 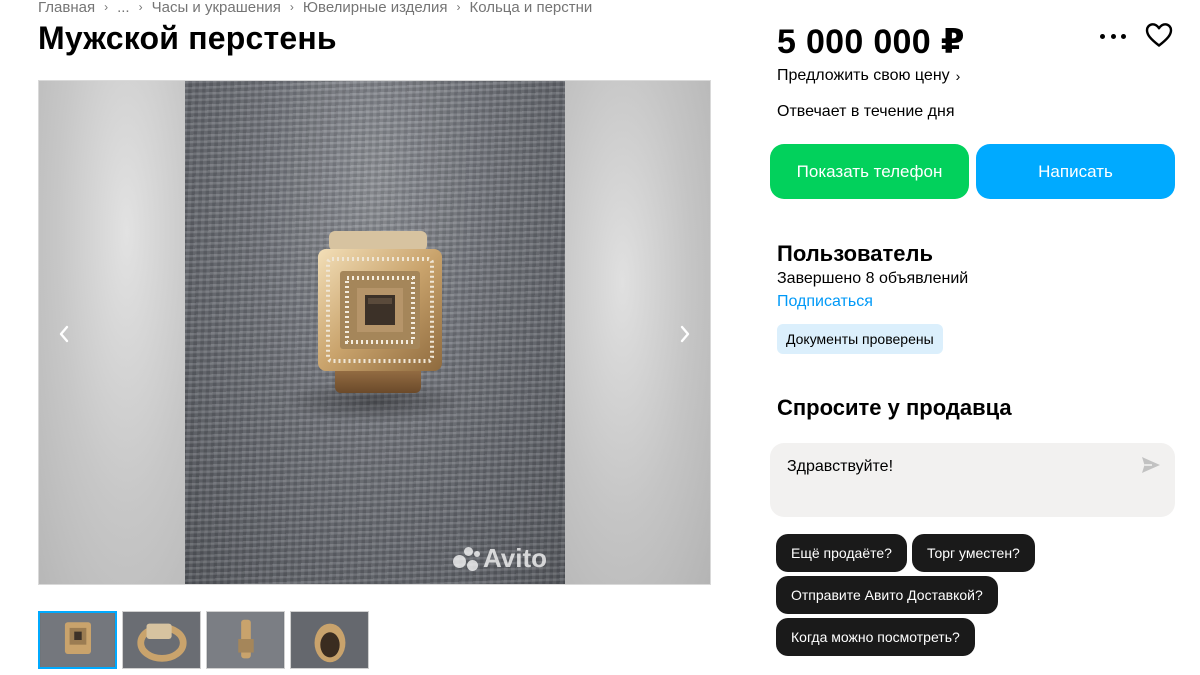 What do you see at coordinates (203, 640) in the screenshot?
I see `thumbnail-strip` at bounding box center [203, 640].